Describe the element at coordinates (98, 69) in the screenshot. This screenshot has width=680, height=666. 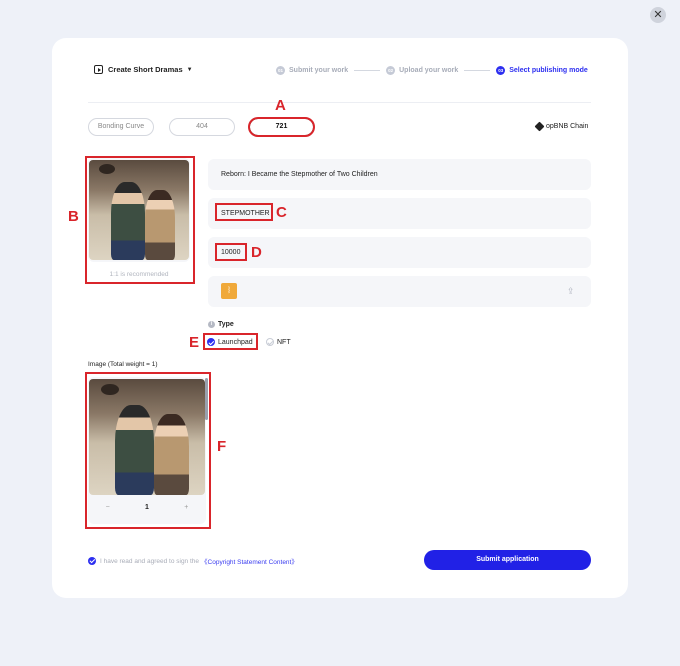
I see `play-square-icon` at that location.